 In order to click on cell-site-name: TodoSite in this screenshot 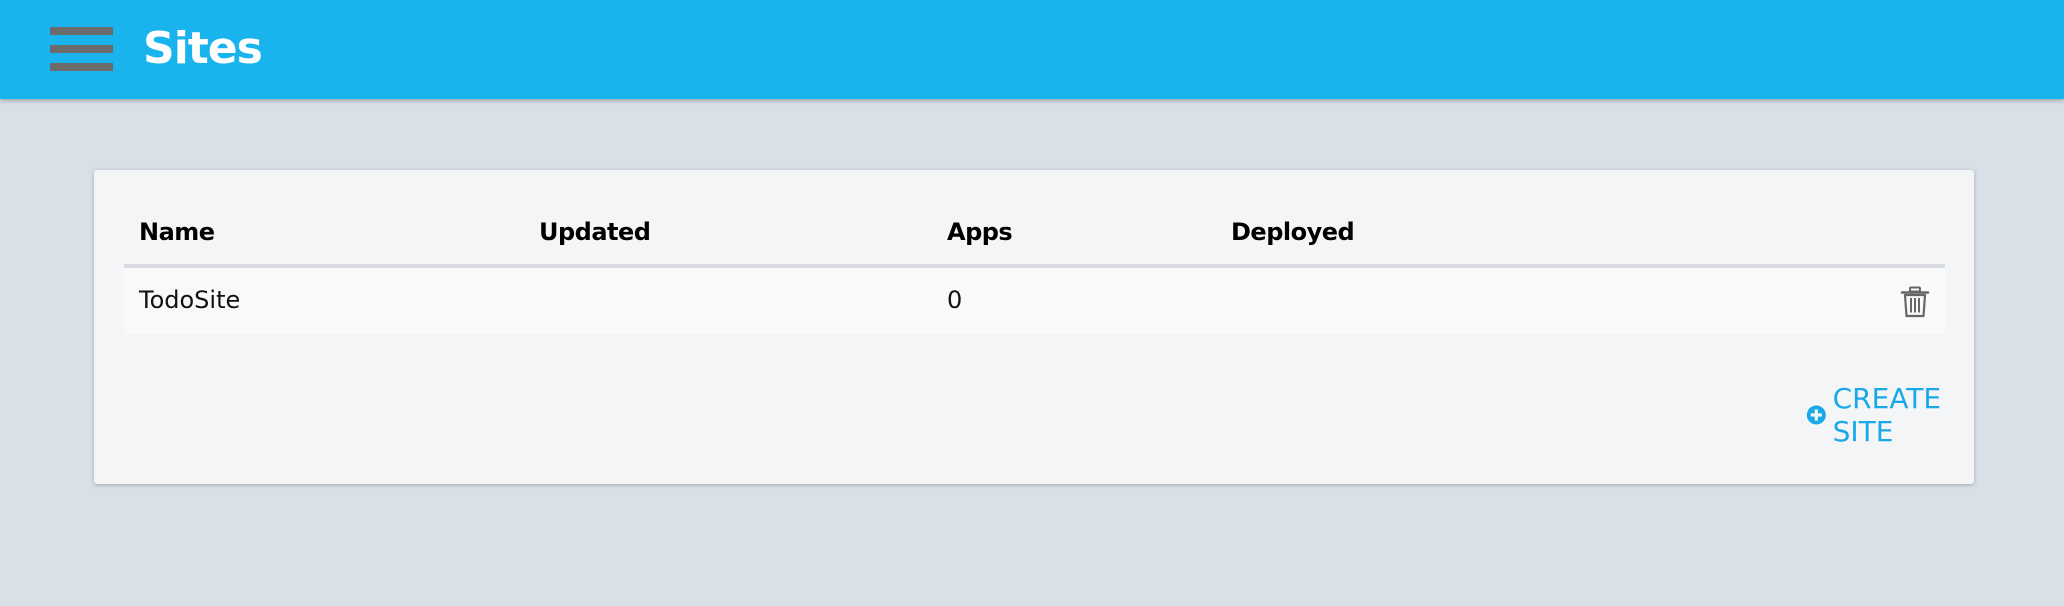, I will do `click(189, 300)`.